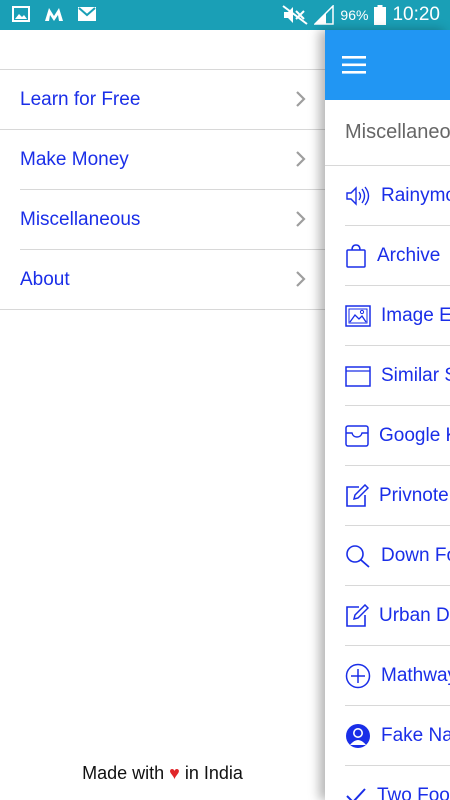  What do you see at coordinates (358, 315) in the screenshot?
I see `image-icon` at bounding box center [358, 315].